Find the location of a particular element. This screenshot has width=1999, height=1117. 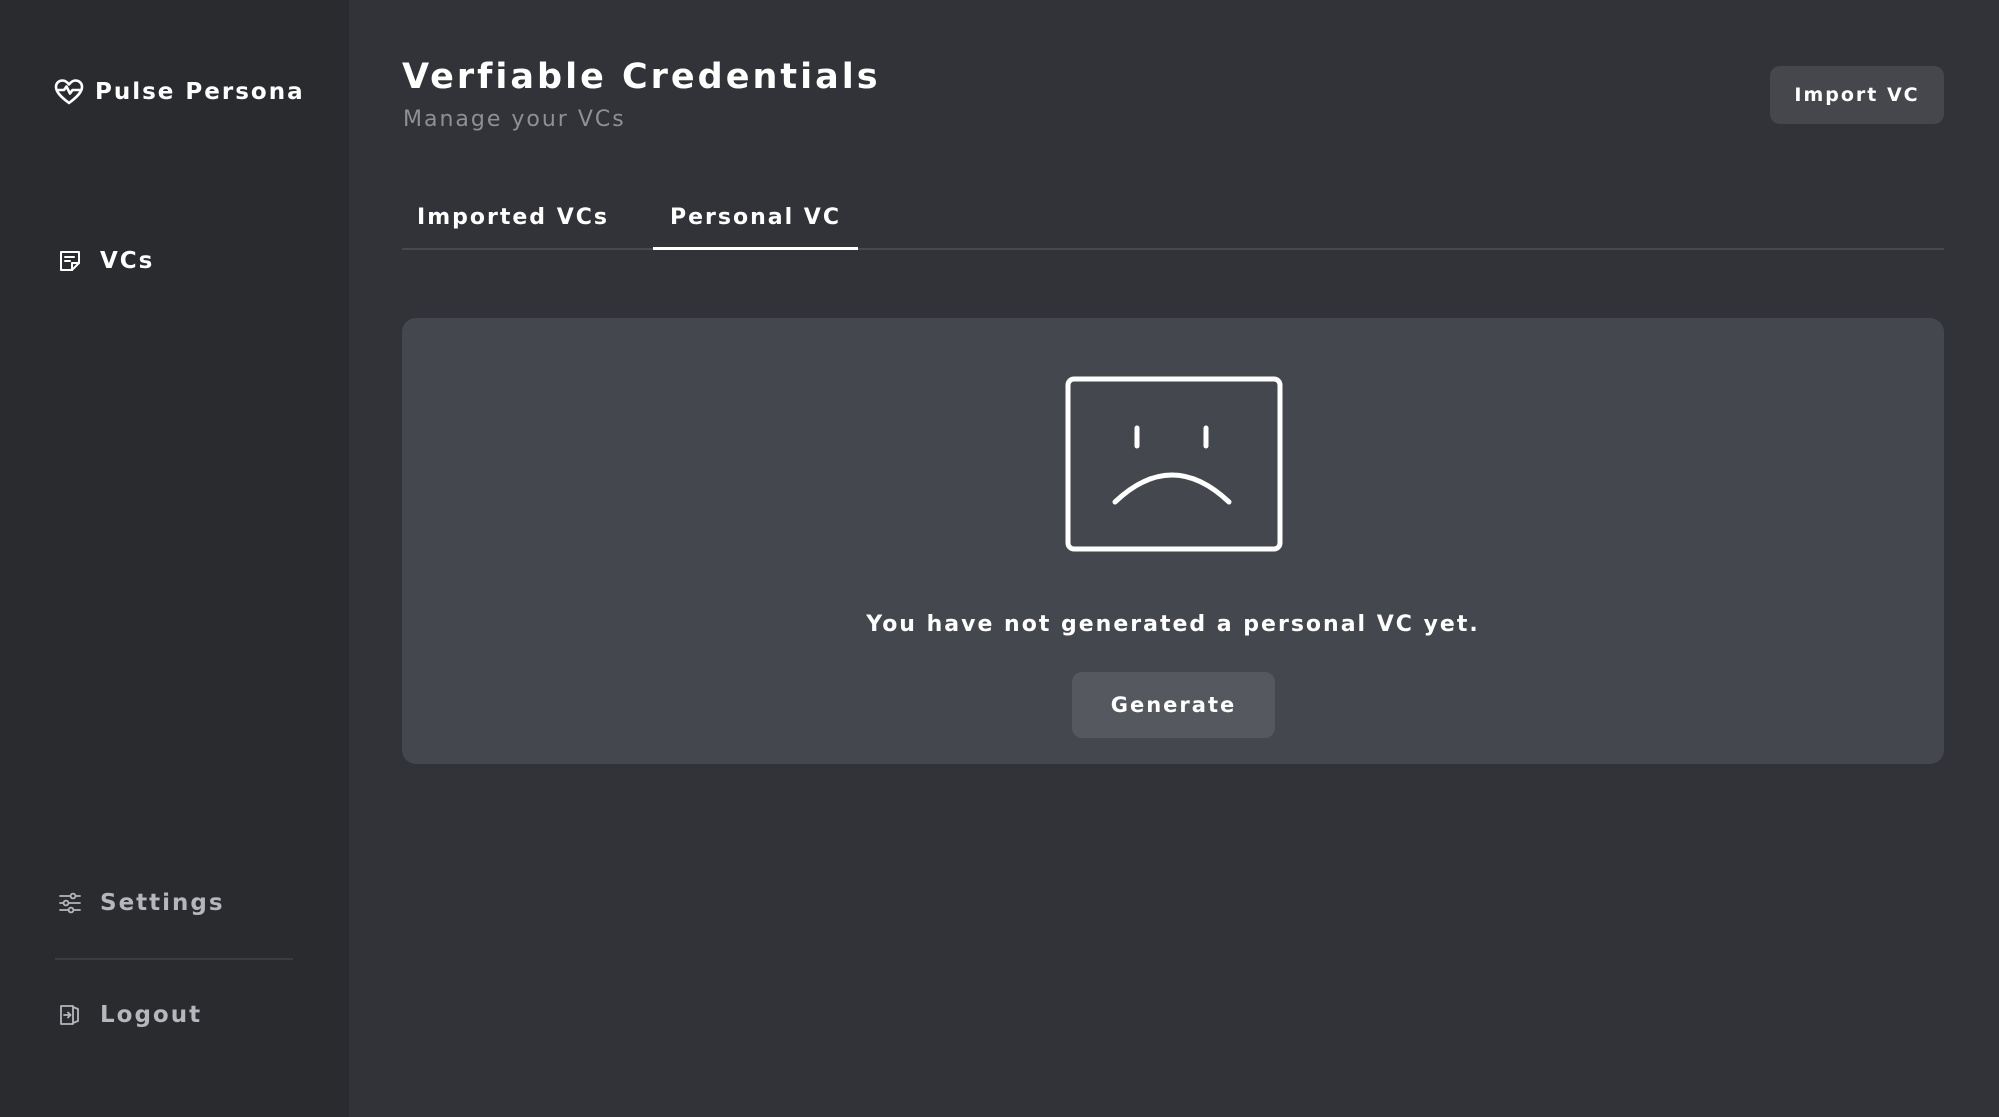

generate-button: Generate is located at coordinates (1173, 705).